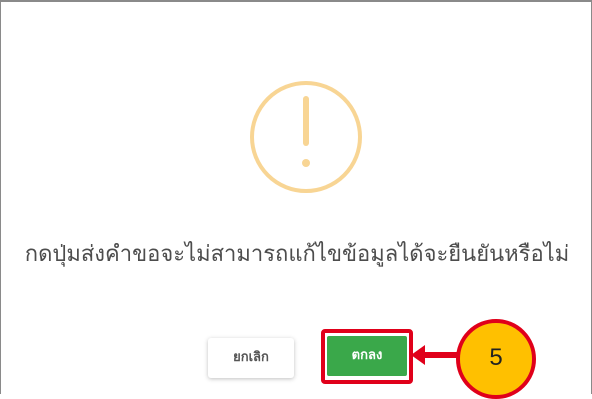  I want to click on pointer-arrow-icon, so click(434, 355).